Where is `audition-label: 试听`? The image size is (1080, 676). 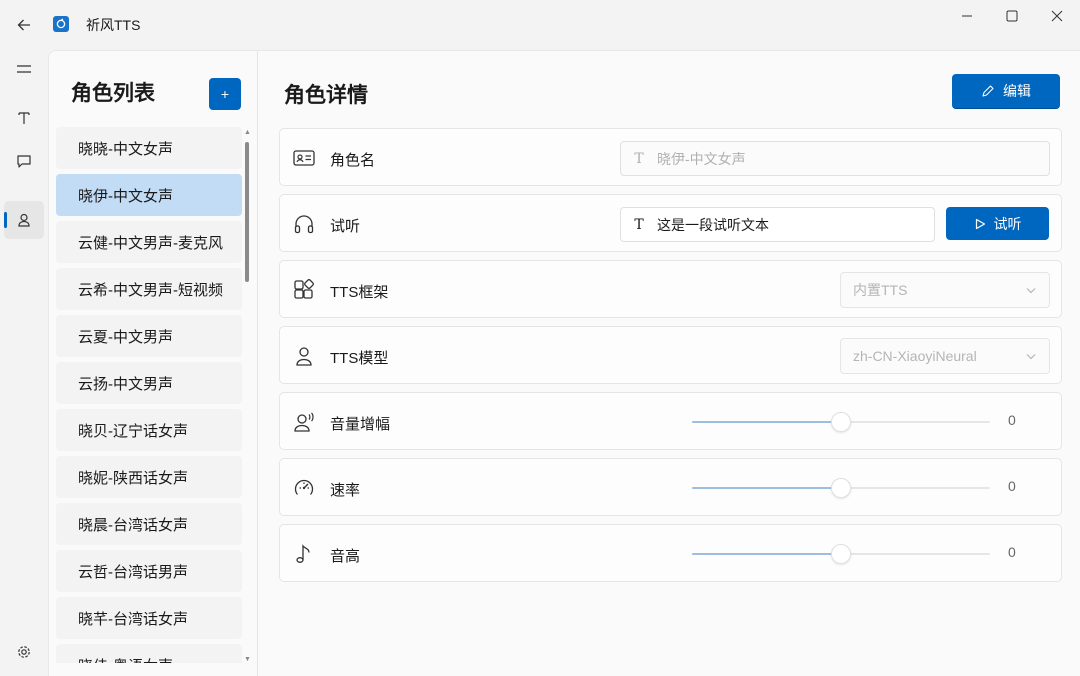
audition-label: 试听 is located at coordinates (345, 226).